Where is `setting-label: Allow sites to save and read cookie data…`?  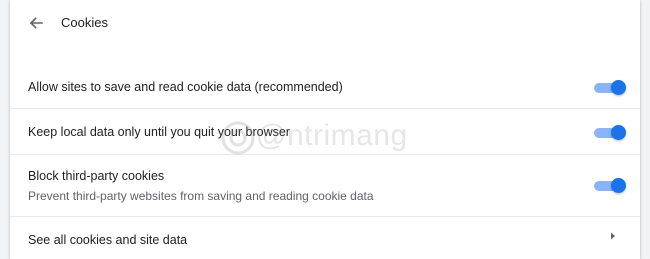 setting-label: Allow sites to save and read cookie data… is located at coordinates (185, 87).